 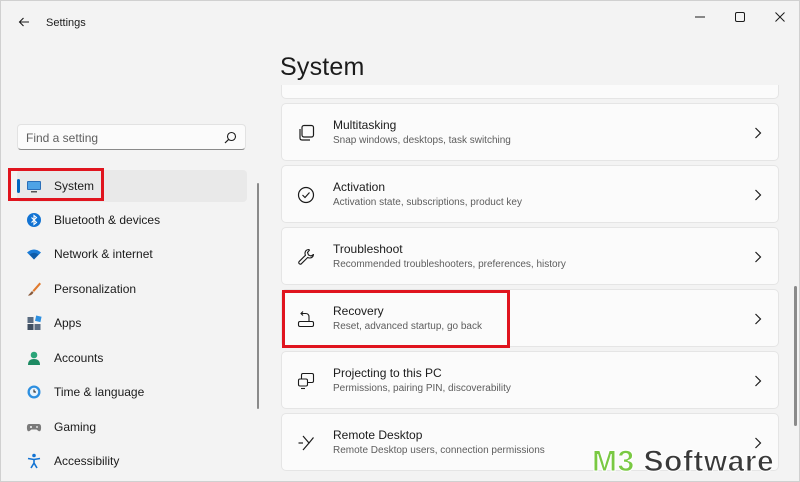 What do you see at coordinates (123, 138) in the screenshot?
I see `search-input` at bounding box center [123, 138].